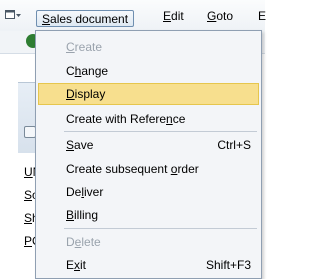 This screenshot has height=279, width=320. What do you see at coordinates (83, 242) in the screenshot?
I see `menu-item-label: Delete` at bounding box center [83, 242].